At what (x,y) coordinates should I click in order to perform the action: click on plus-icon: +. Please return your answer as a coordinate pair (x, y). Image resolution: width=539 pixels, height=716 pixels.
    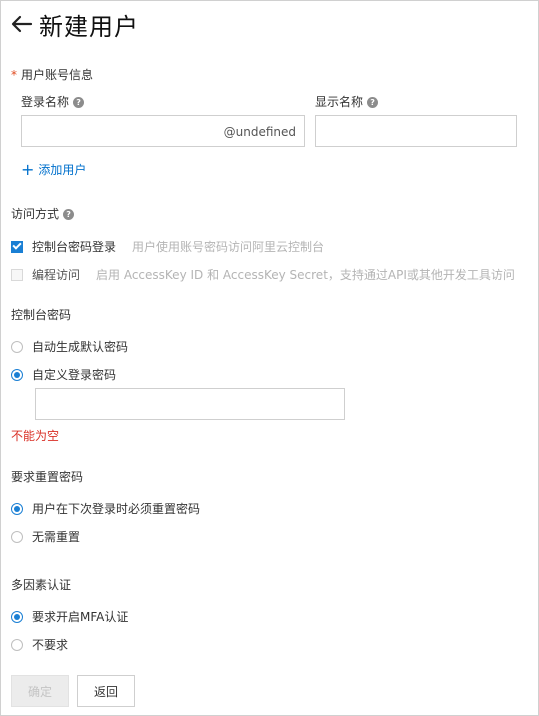
    Looking at the image, I should click on (28, 169).